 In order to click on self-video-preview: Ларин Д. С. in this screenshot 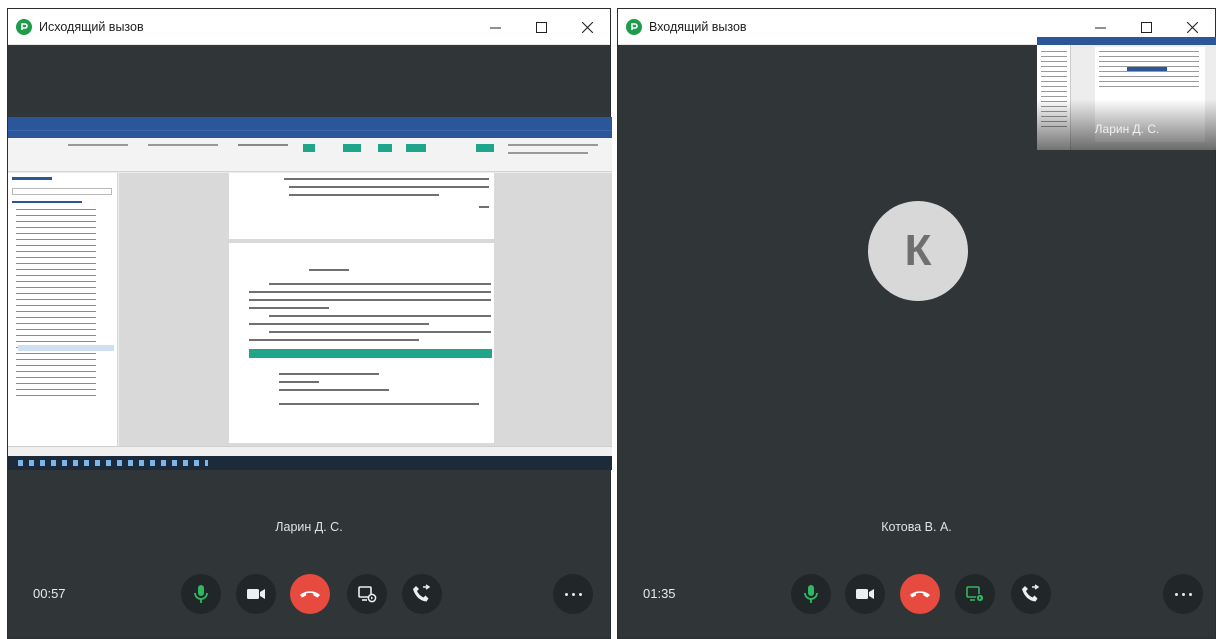, I will do `click(1126, 93)`.